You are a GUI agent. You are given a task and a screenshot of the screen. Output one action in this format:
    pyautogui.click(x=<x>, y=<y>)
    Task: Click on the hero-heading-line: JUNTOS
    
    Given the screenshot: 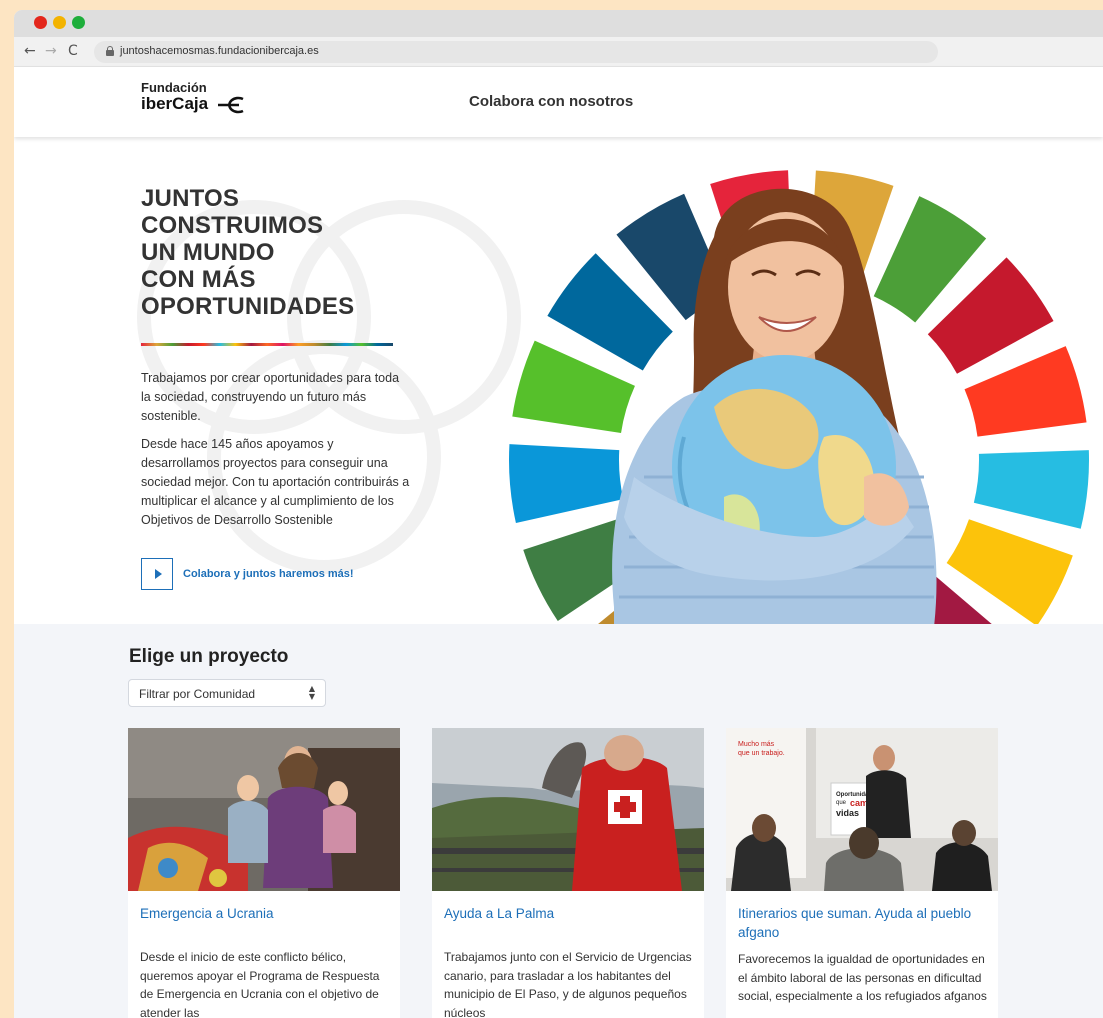 What is the action you would take?
    pyautogui.click(x=190, y=198)
    